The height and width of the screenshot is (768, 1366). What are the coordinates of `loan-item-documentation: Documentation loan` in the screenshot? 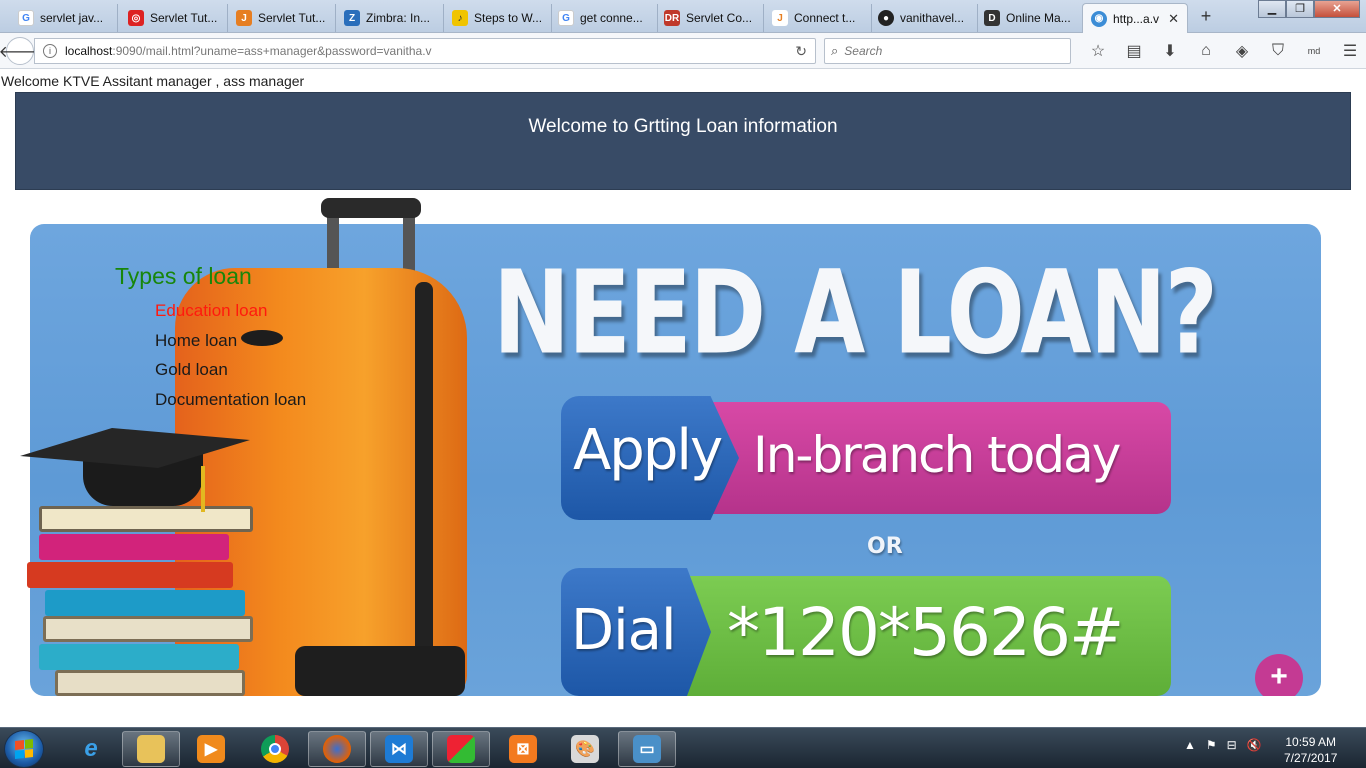 It's located at (230, 400).